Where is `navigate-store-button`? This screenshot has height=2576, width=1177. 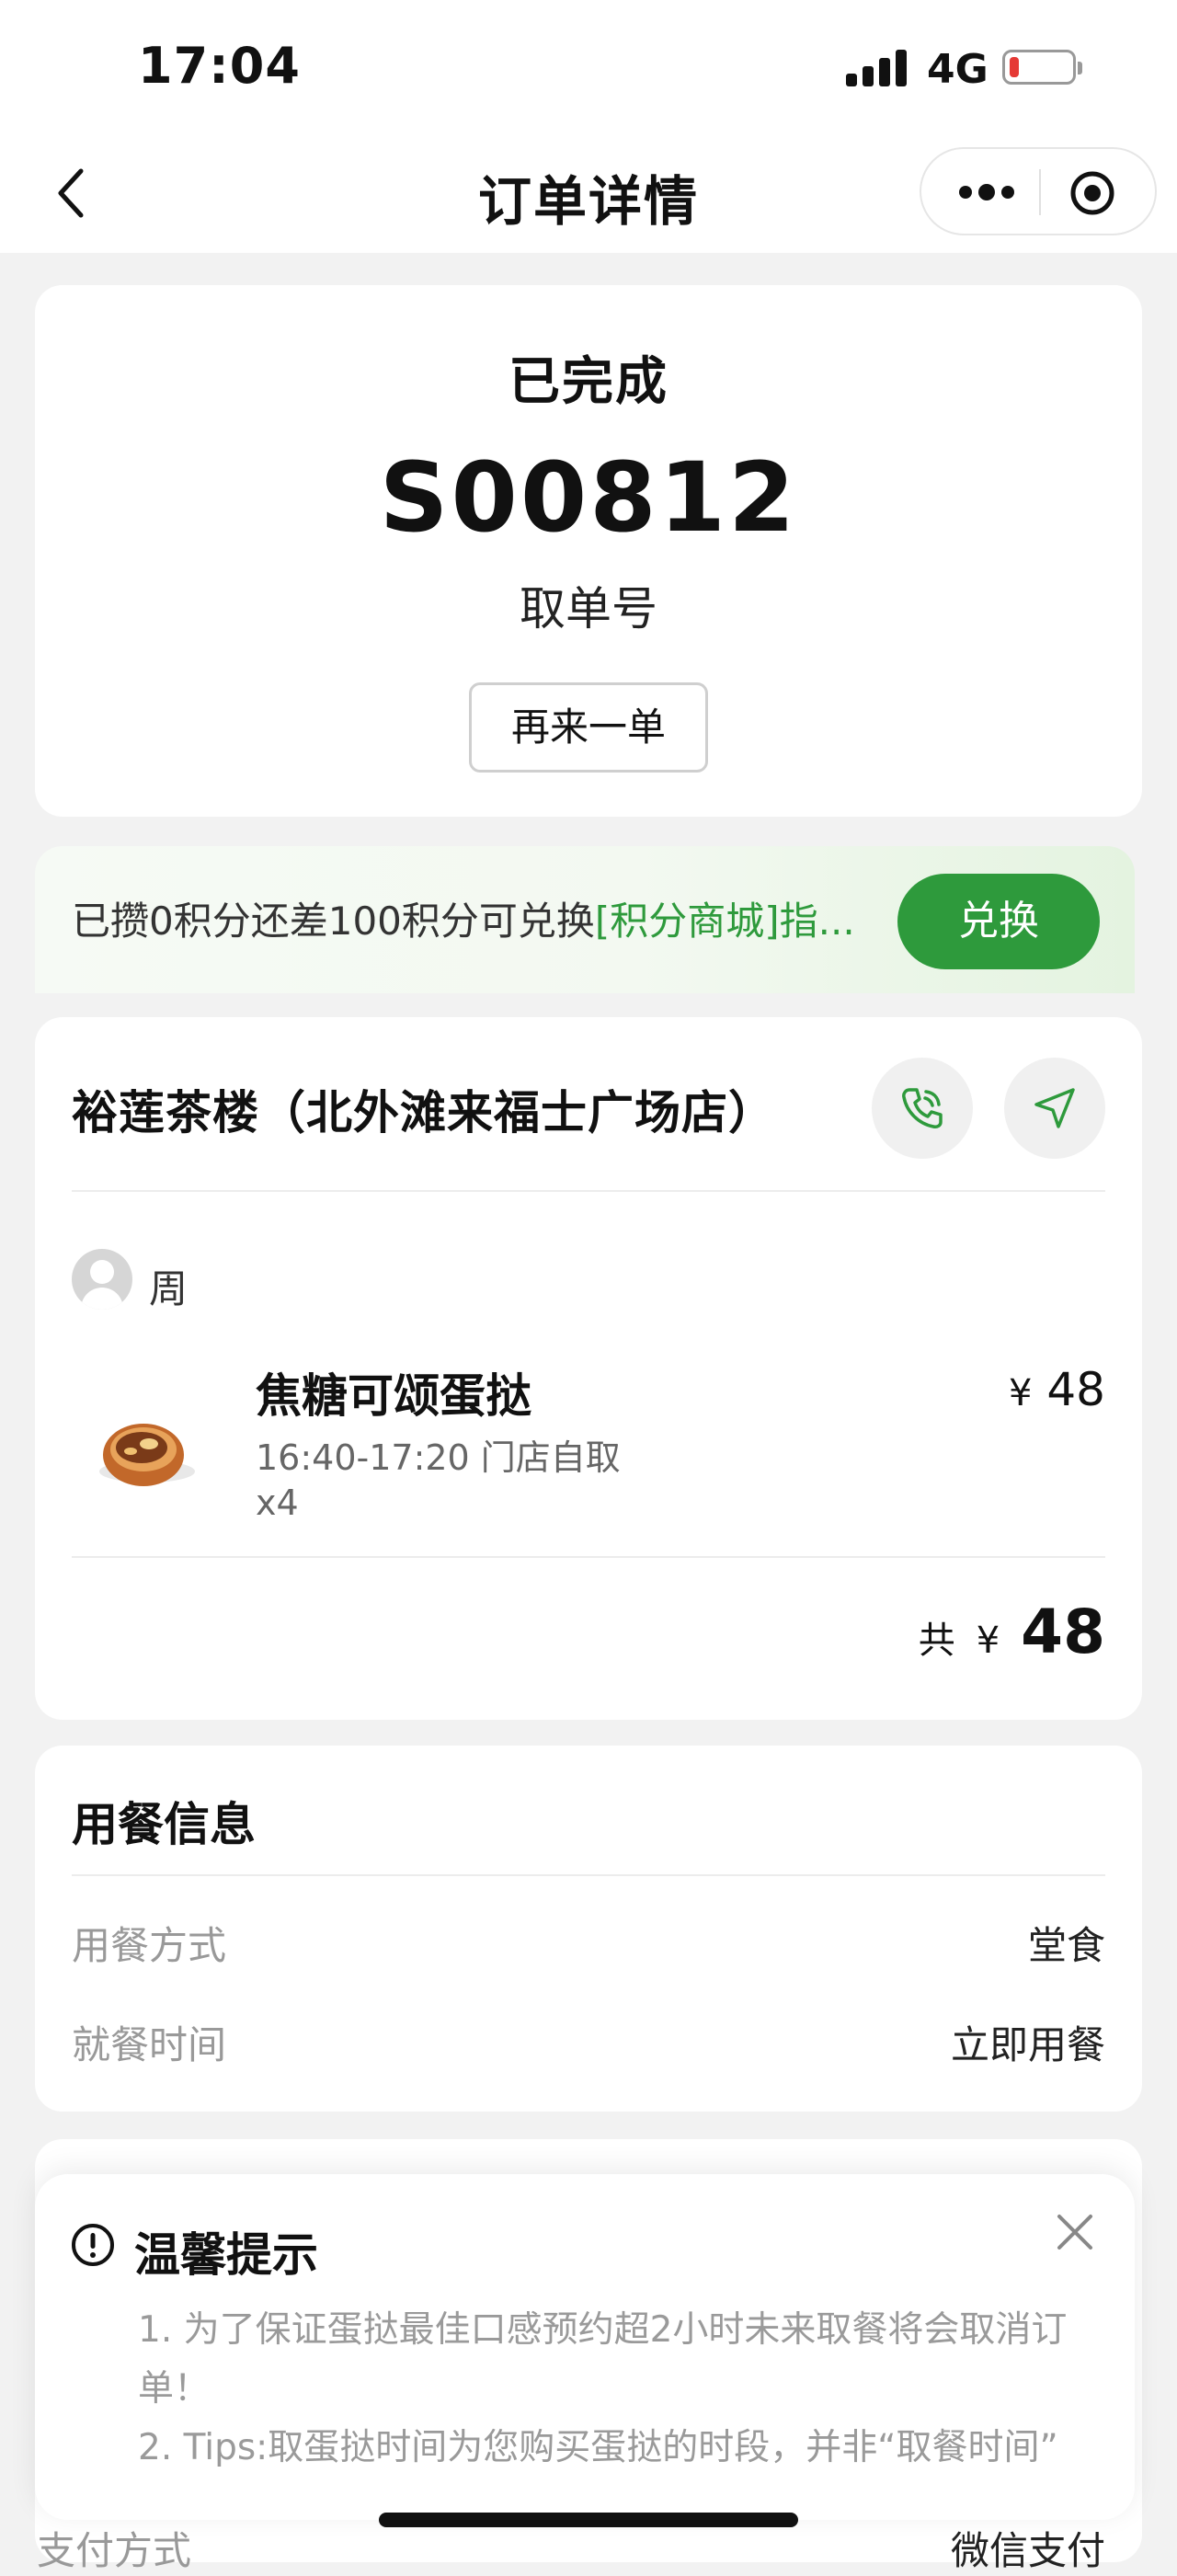
navigate-store-button is located at coordinates (1054, 1108).